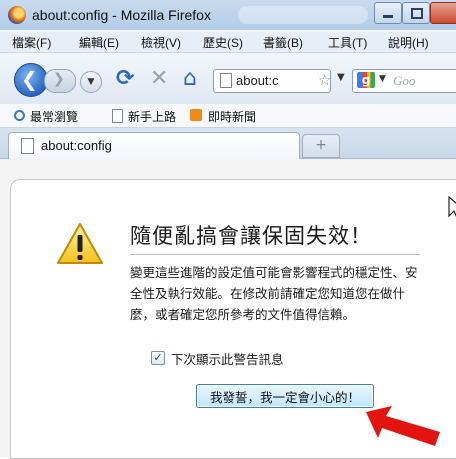  I want to click on search-placeholder: Goo, so click(404, 80).